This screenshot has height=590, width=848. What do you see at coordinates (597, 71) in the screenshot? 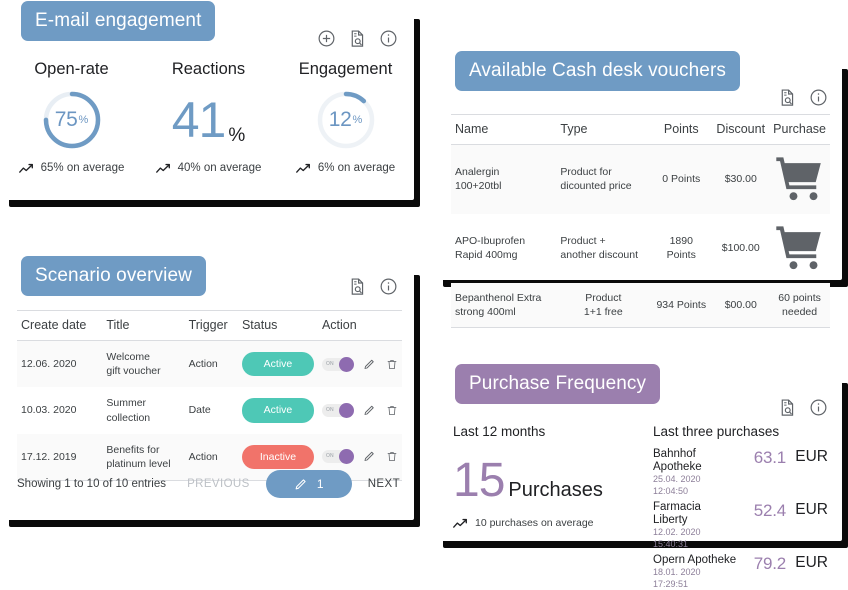
I see `vouchers-title: Available Cash desk vouchers` at bounding box center [597, 71].